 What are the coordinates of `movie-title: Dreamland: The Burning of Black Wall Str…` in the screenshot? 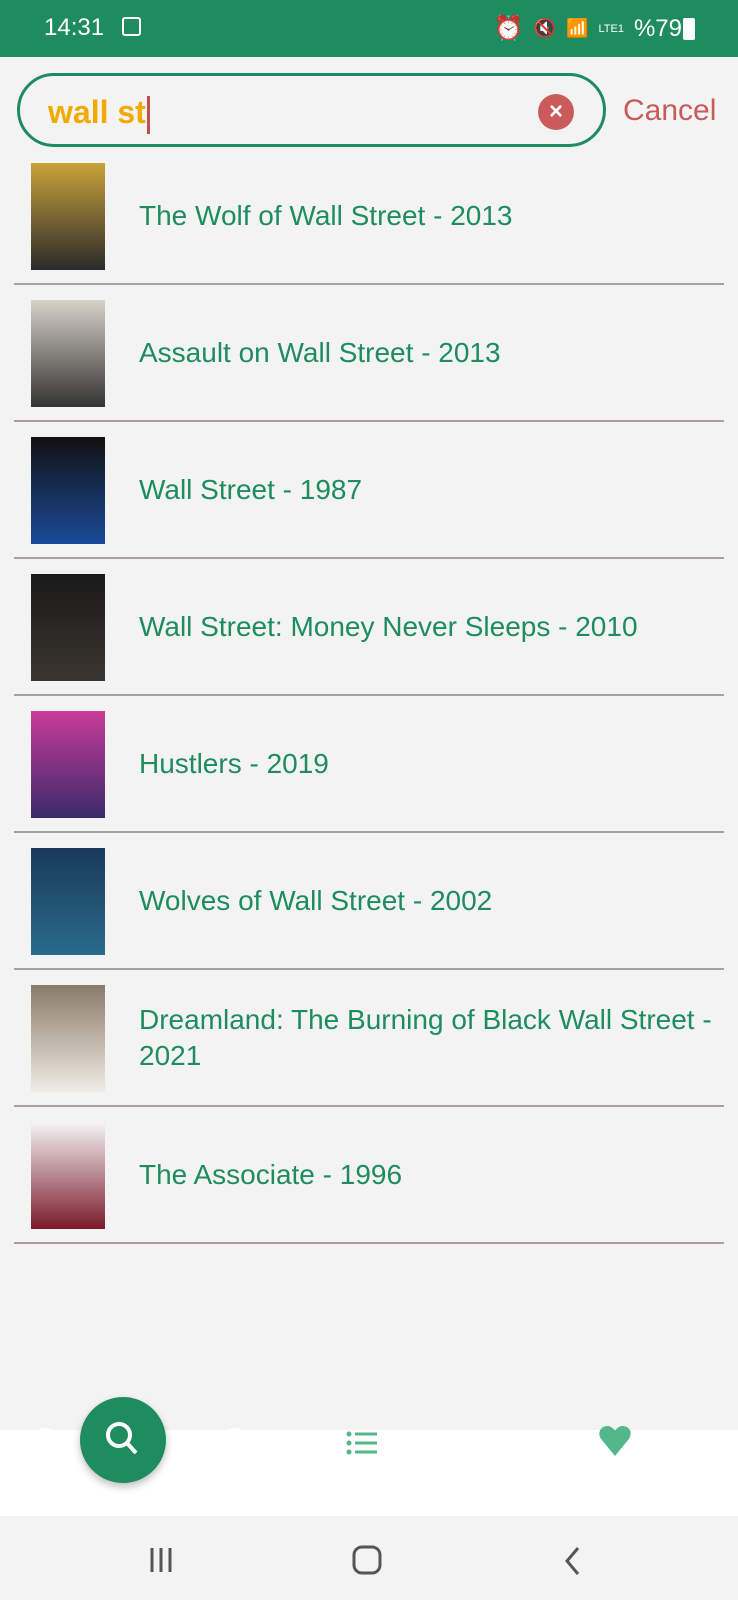 It's located at (425, 1037).